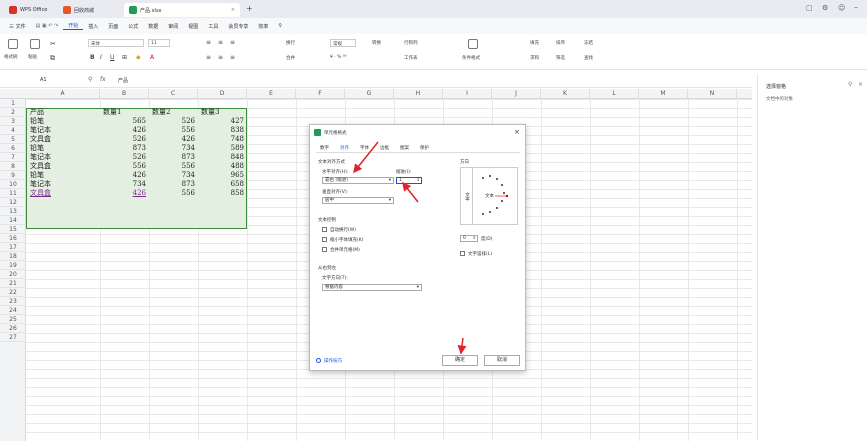 The height and width of the screenshot is (441, 867). What do you see at coordinates (410, 192) in the screenshot?
I see `arrow-to-indent` at bounding box center [410, 192].